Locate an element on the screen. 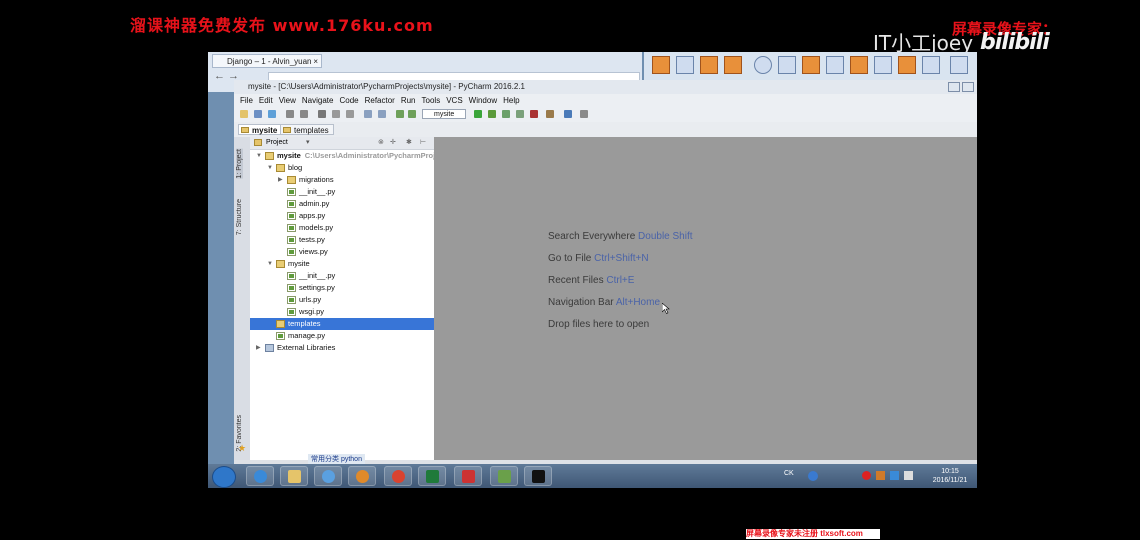 This screenshot has height=540, width=1140. tree-item: settings.py is located at coordinates (342, 288).